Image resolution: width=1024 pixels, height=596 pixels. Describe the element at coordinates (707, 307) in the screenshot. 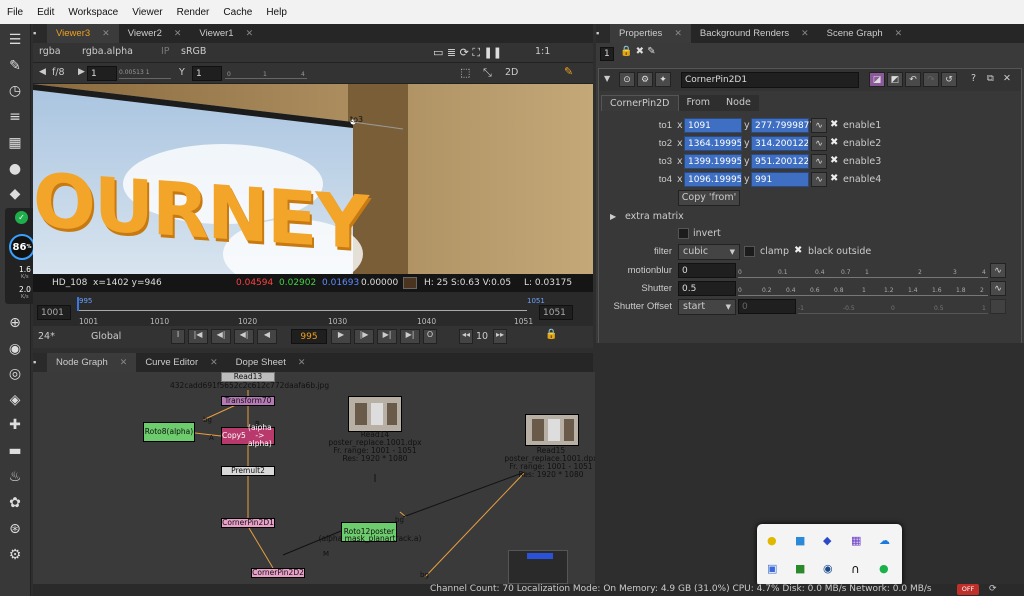

I see `shutter-offset-dropdown: start ▼` at that location.